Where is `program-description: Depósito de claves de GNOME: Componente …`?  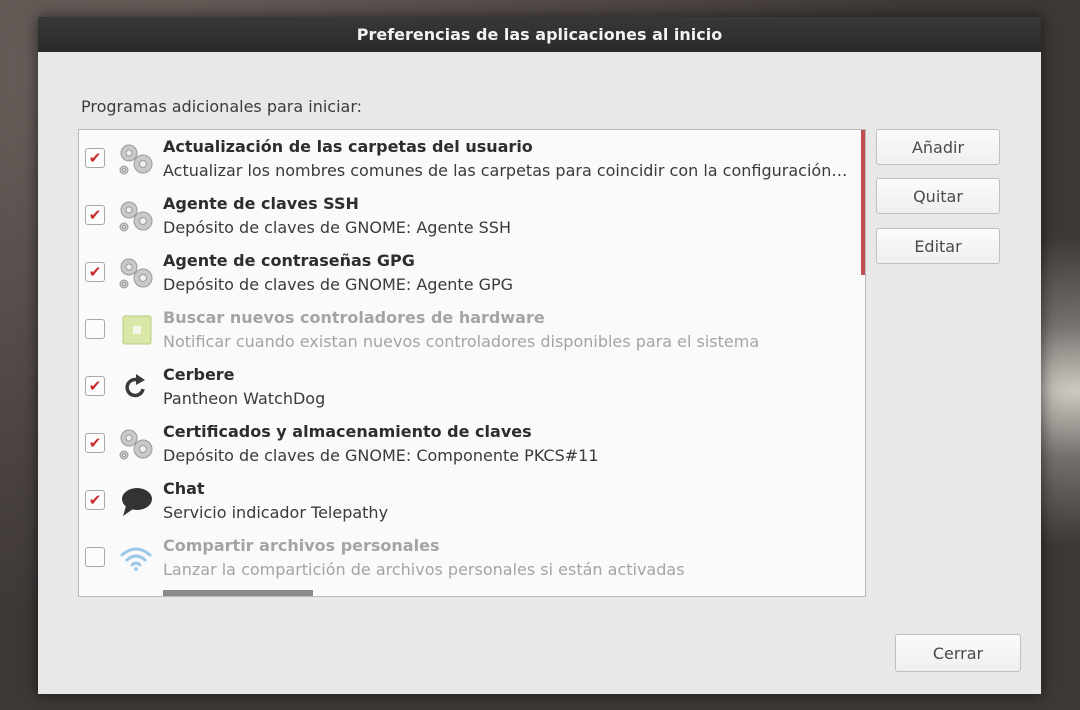
program-description: Depósito de claves de GNOME: Componente … is located at coordinates (381, 455).